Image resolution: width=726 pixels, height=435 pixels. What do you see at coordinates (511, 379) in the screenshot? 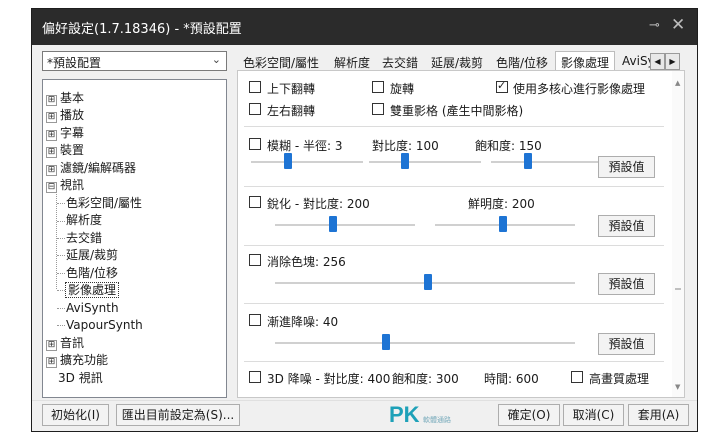
I see `denoise3d-time-label: 時間: 600` at bounding box center [511, 379].